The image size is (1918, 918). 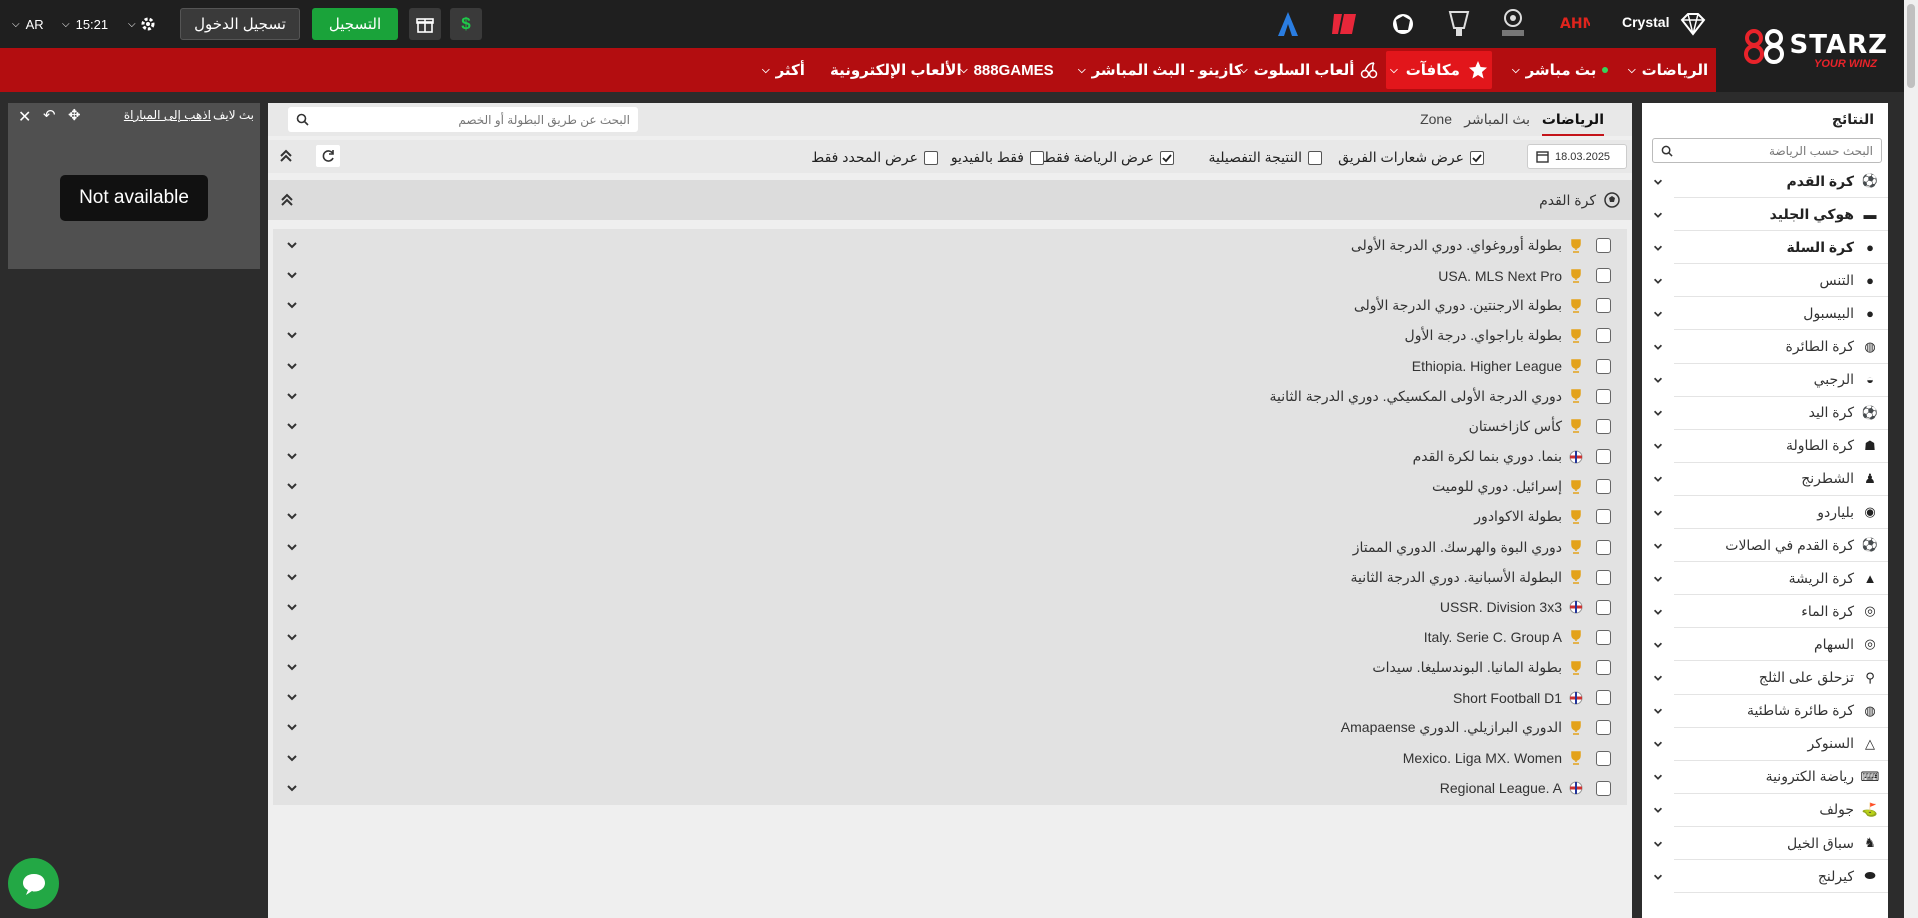 What do you see at coordinates (1765, 810) in the screenshot?
I see `sport-item: ⛳ جولف` at bounding box center [1765, 810].